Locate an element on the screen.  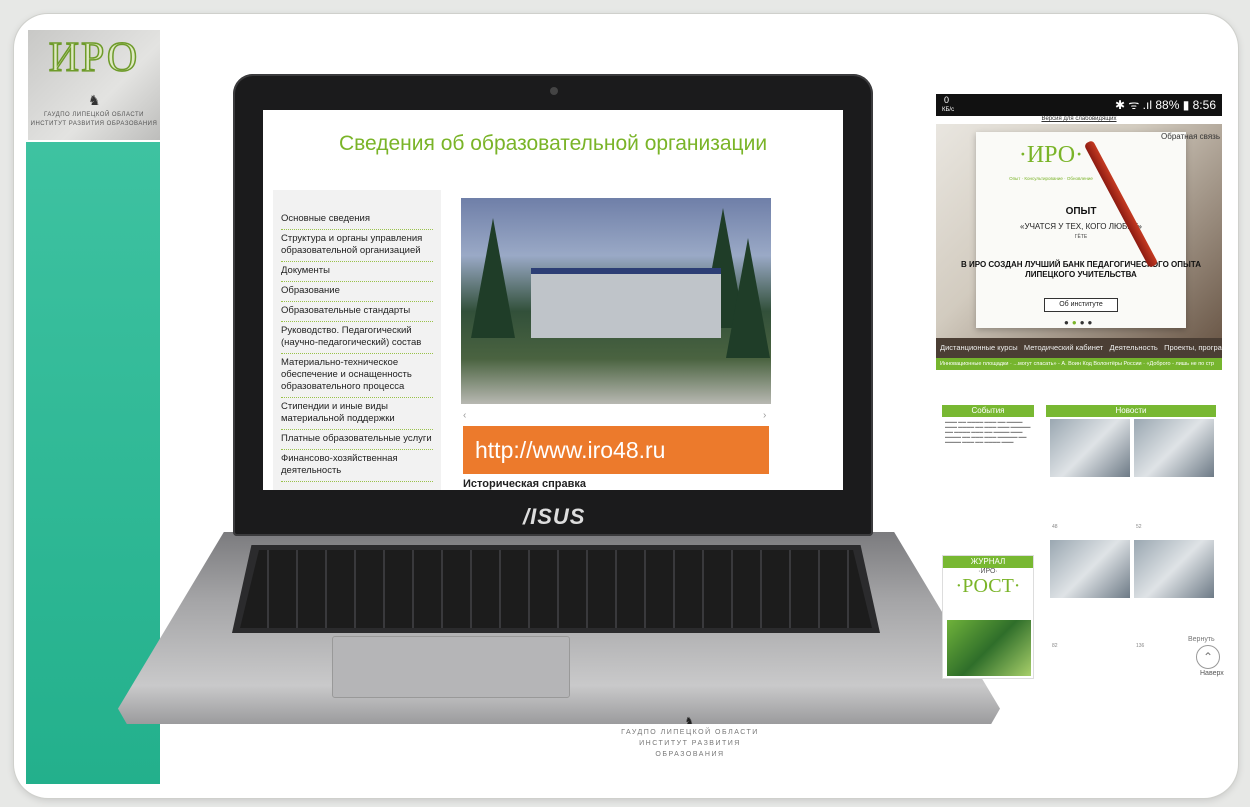
journal-title: ·РОСТ· is located at coordinates (988, 586).